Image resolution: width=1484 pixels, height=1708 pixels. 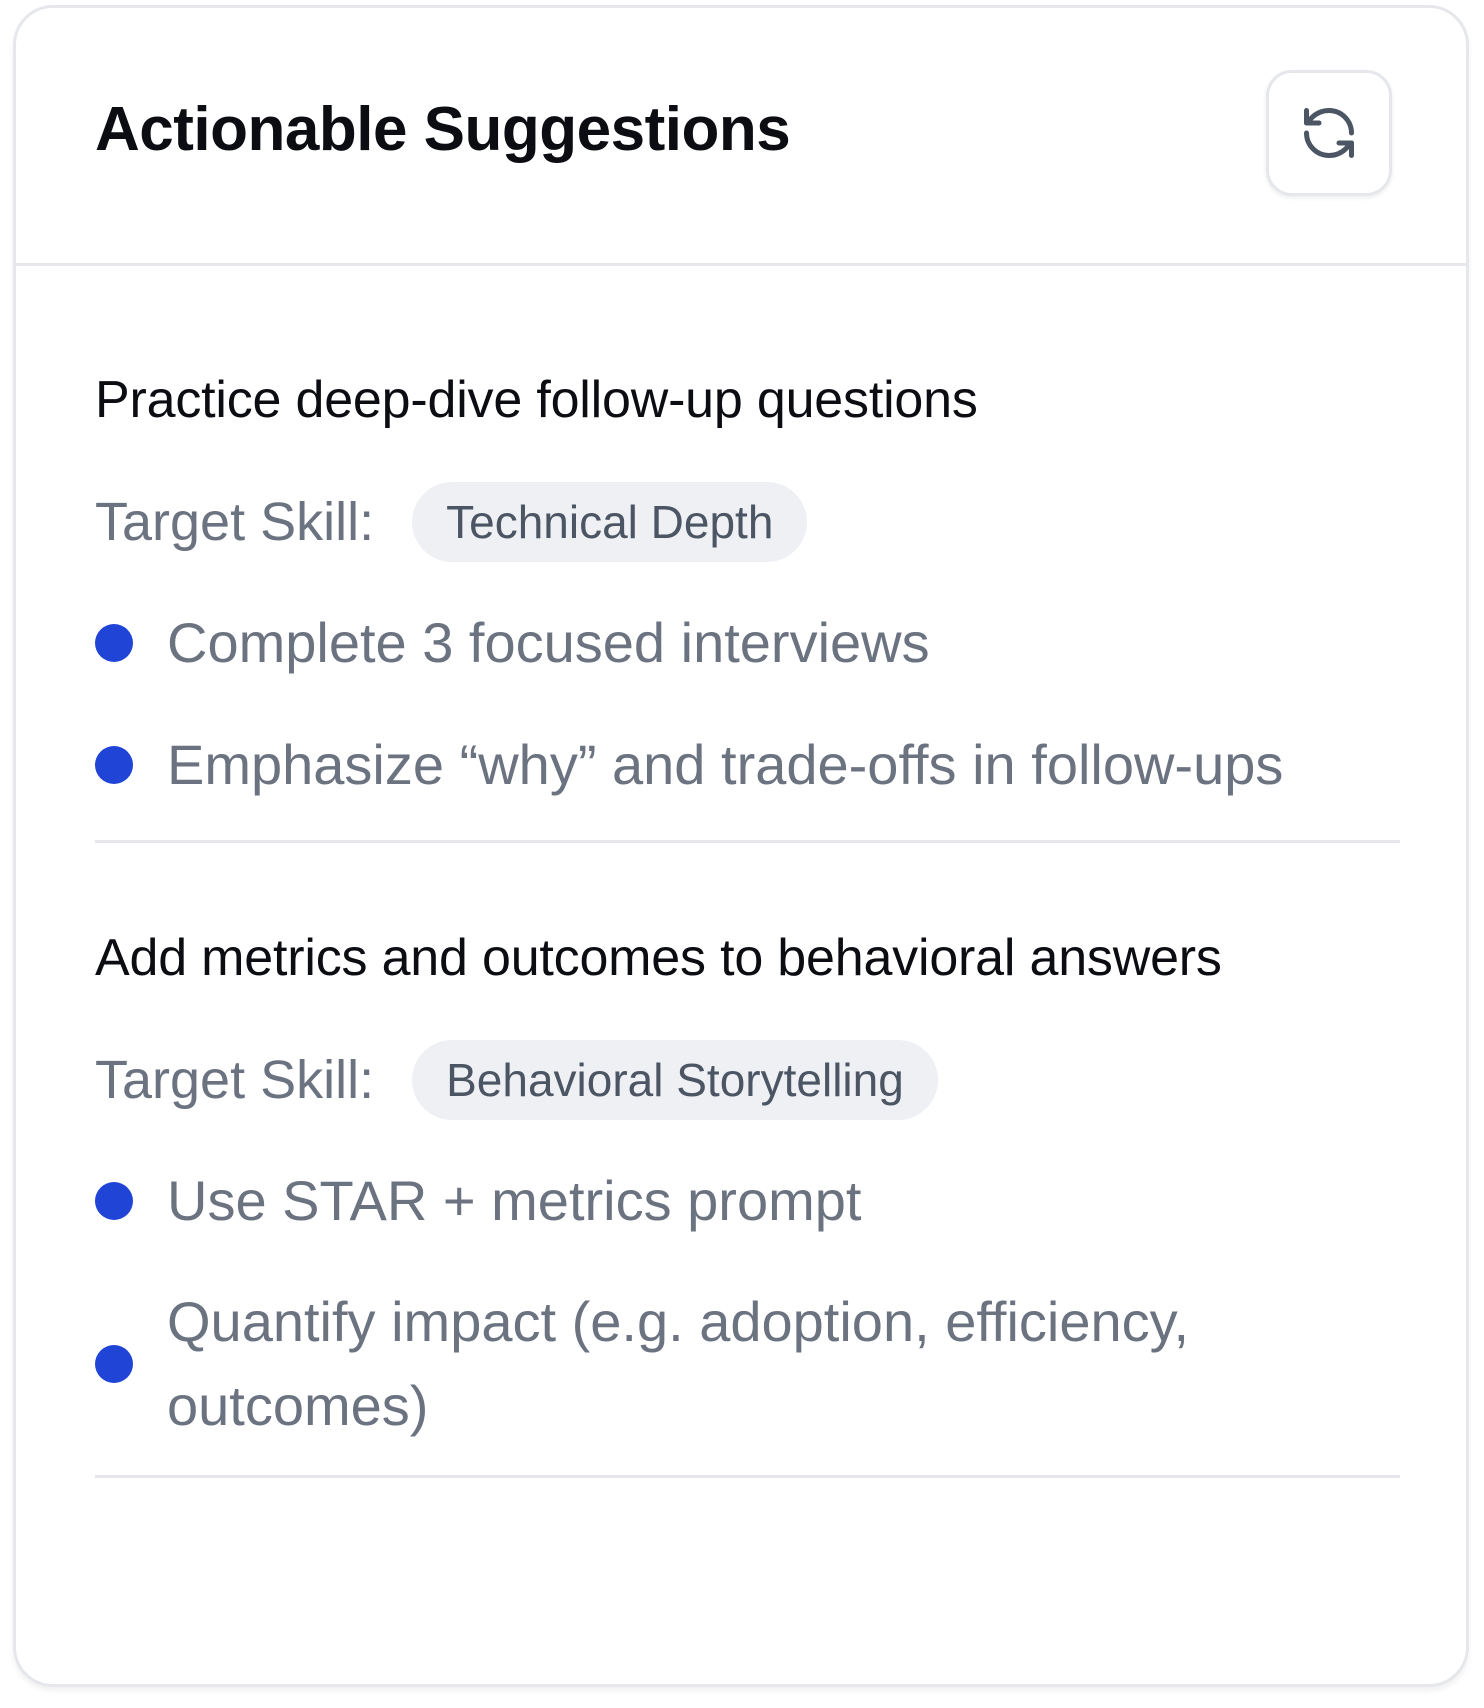 What do you see at coordinates (610, 522) in the screenshot?
I see `target-skill-chip: Technical Depth` at bounding box center [610, 522].